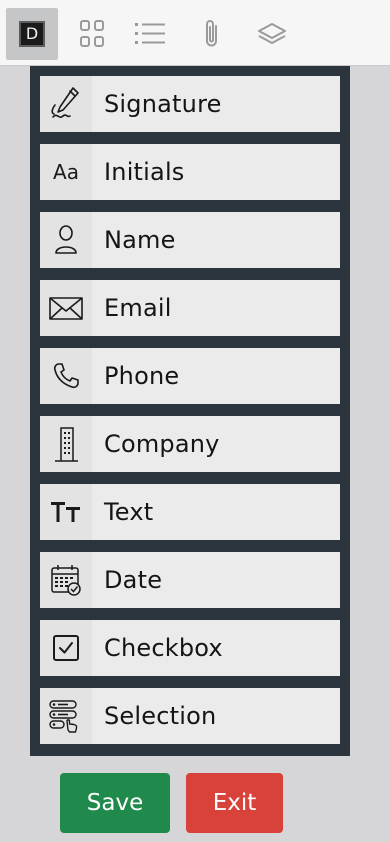 The width and height of the screenshot is (390, 842). I want to click on exit-button: Exit, so click(234, 803).